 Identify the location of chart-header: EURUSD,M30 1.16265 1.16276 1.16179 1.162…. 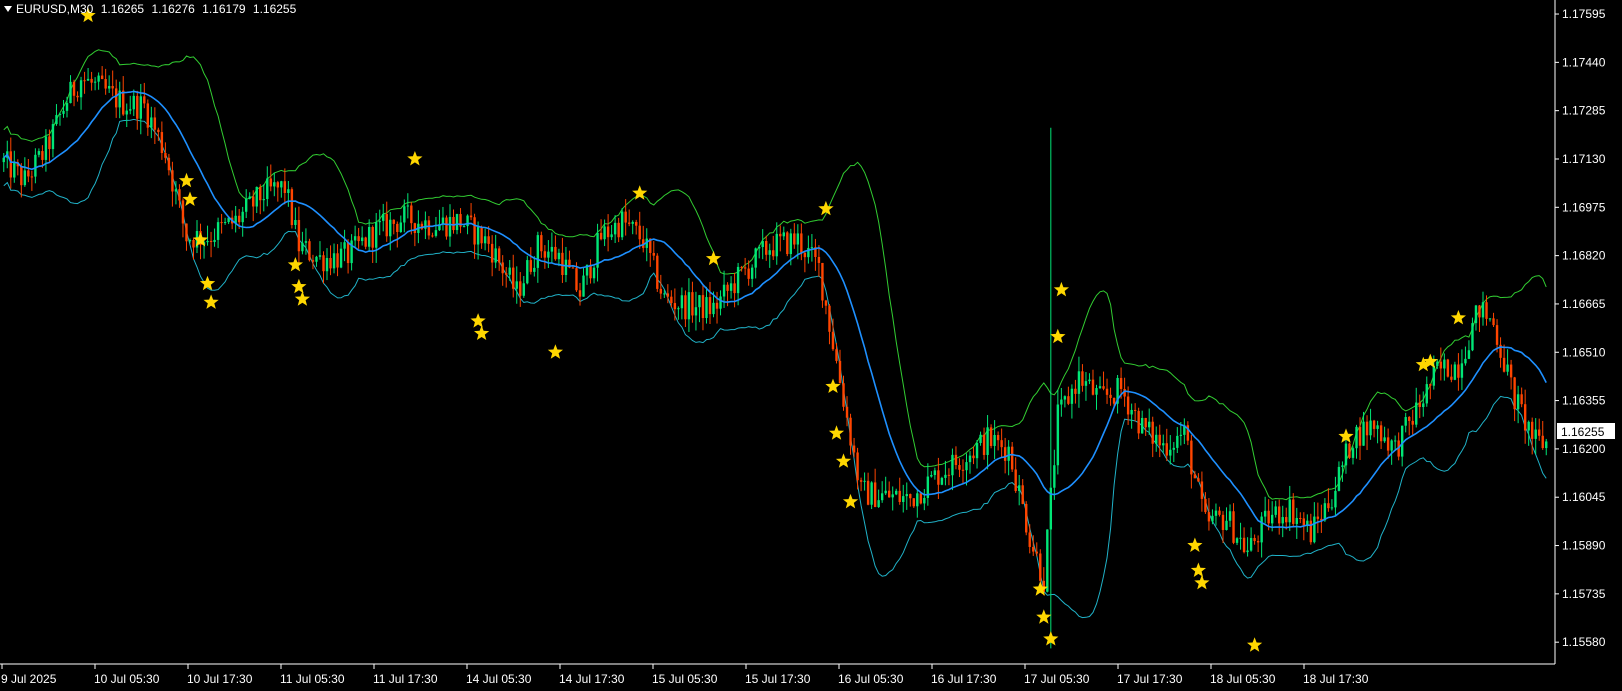
(152, 9).